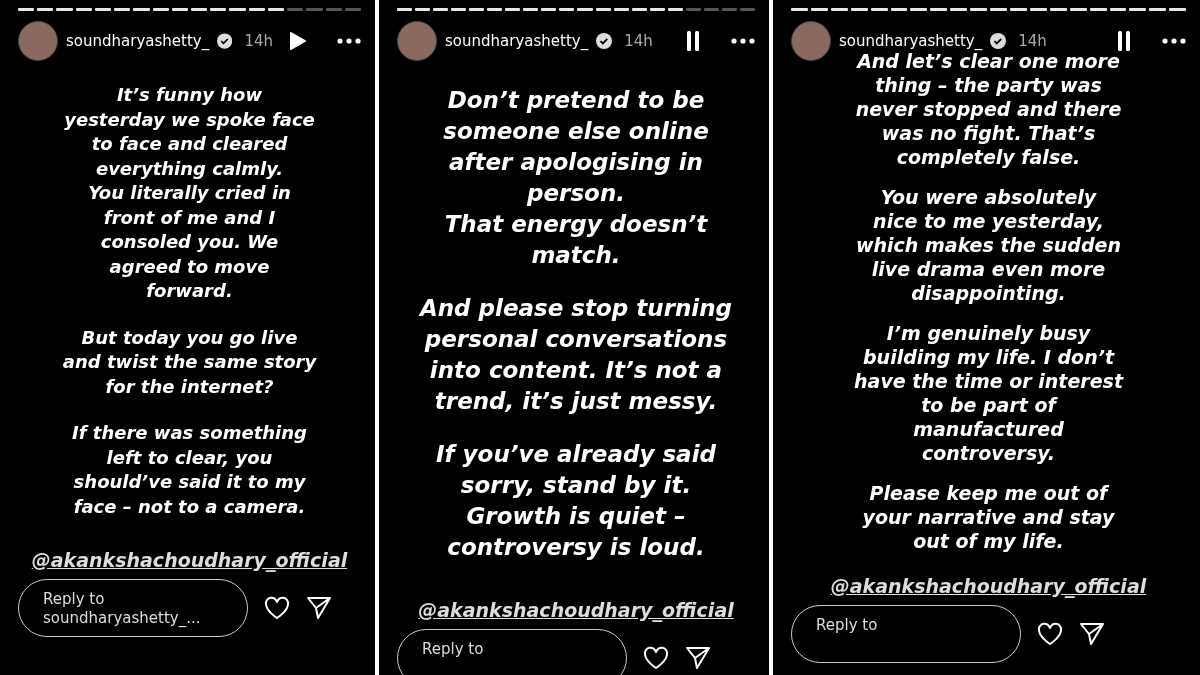  Describe the element at coordinates (298, 41) in the screenshot. I see `play-button` at that location.